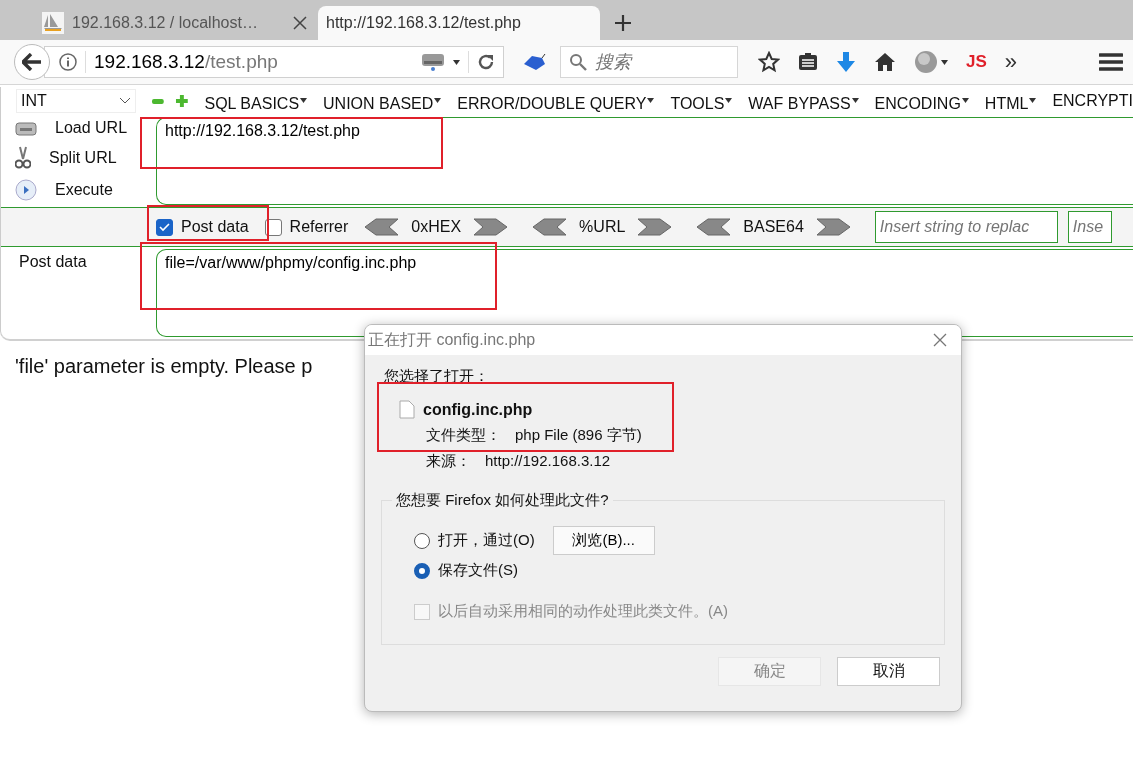 The image size is (1133, 777). What do you see at coordinates (534, 62) in the screenshot?
I see `bird-icon` at bounding box center [534, 62].